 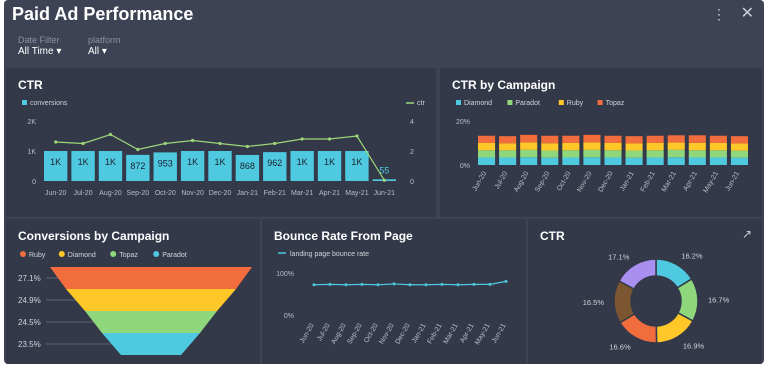 I want to click on vertical-dots-icon: ⋮, so click(x=719, y=14).